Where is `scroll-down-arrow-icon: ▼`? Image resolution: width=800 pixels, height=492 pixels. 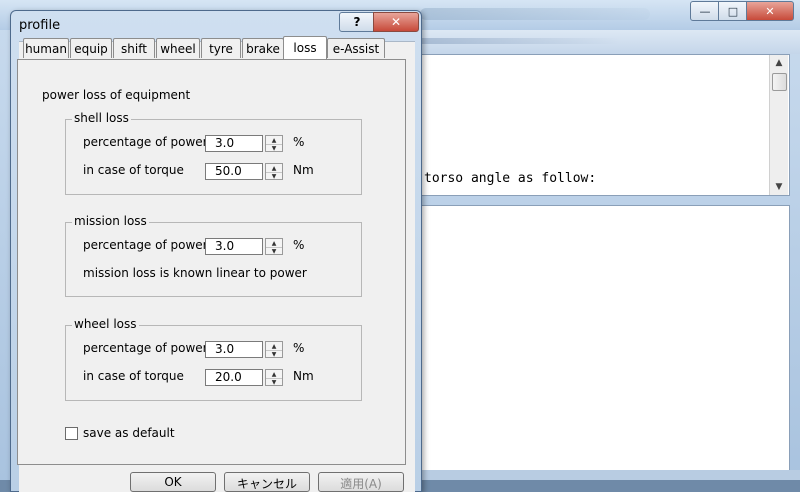
scroll-down-arrow-icon: ▼ is located at coordinates (779, 187).